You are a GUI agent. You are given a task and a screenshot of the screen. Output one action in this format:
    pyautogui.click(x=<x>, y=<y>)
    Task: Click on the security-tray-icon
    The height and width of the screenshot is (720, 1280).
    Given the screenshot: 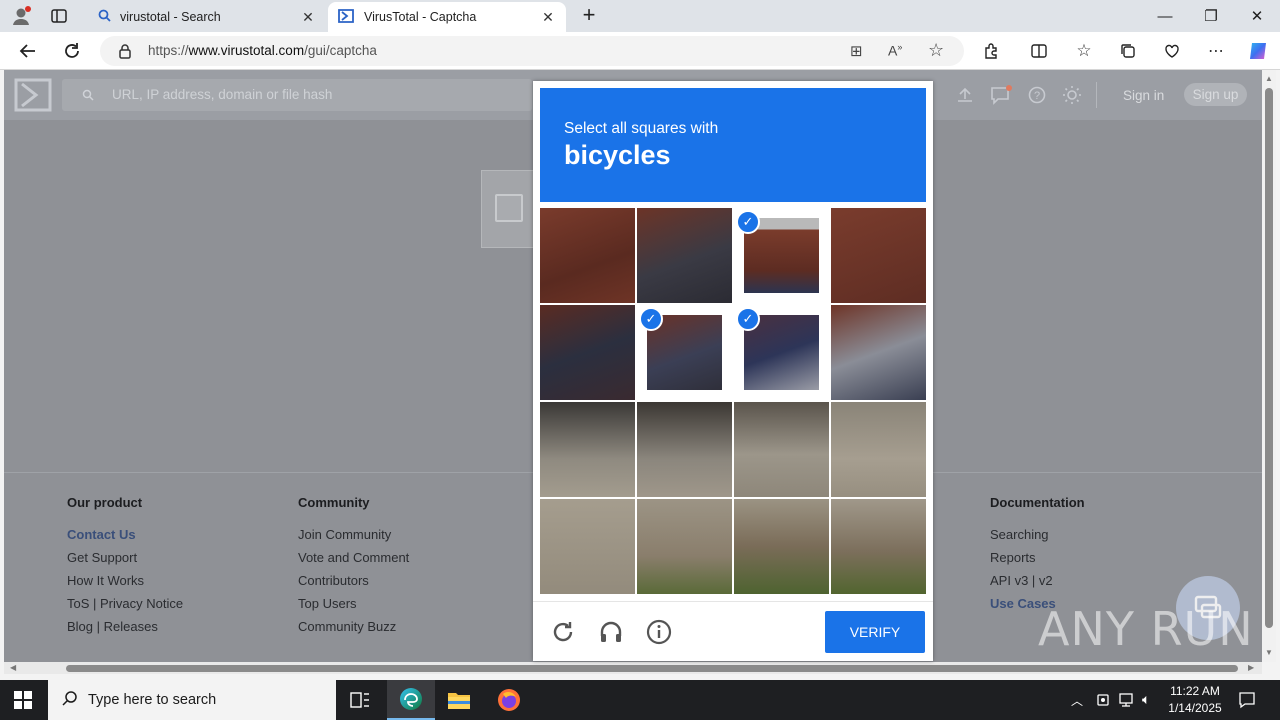 What is the action you would take?
    pyautogui.click(x=1103, y=702)
    